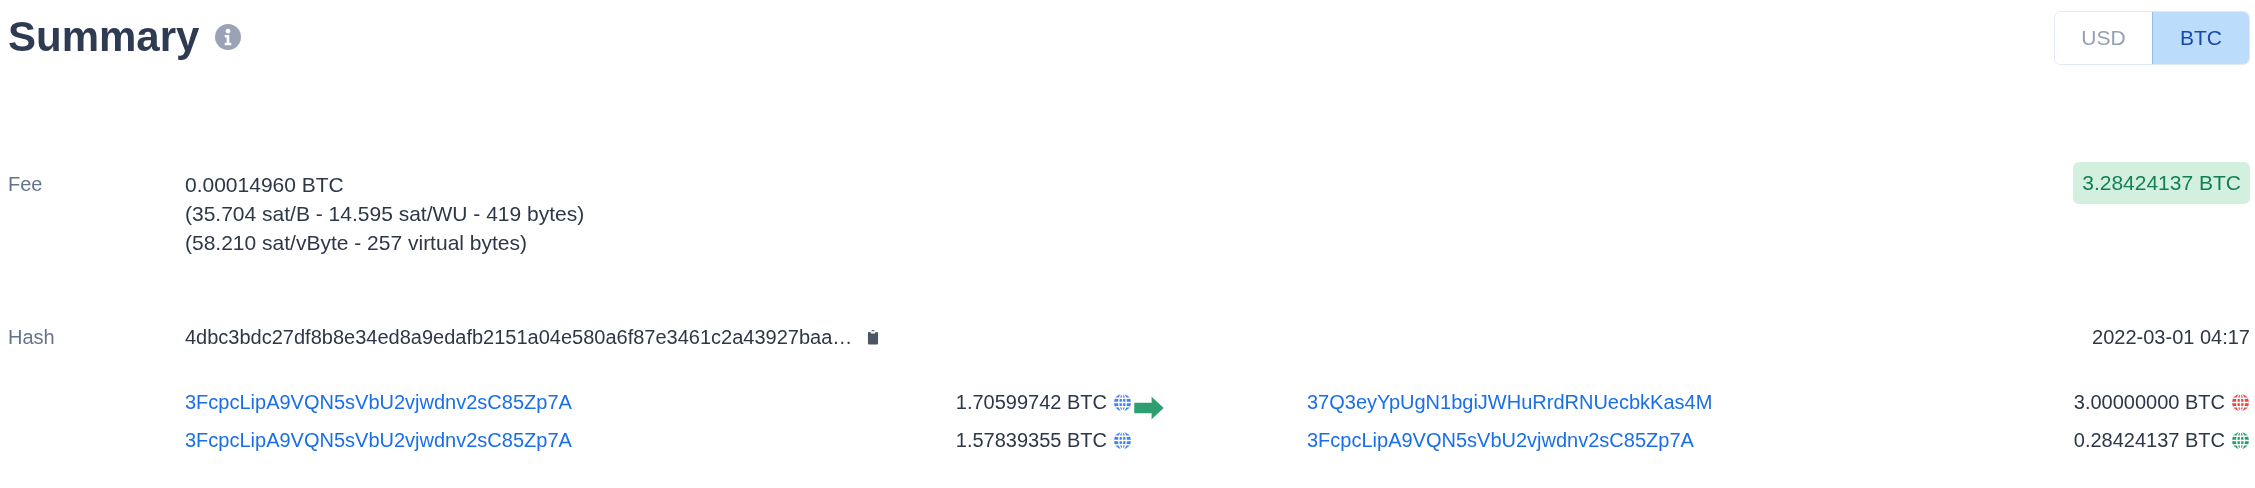 The image size is (2255, 488). Describe the element at coordinates (104, 37) in the screenshot. I see `page-title: Summary` at that location.